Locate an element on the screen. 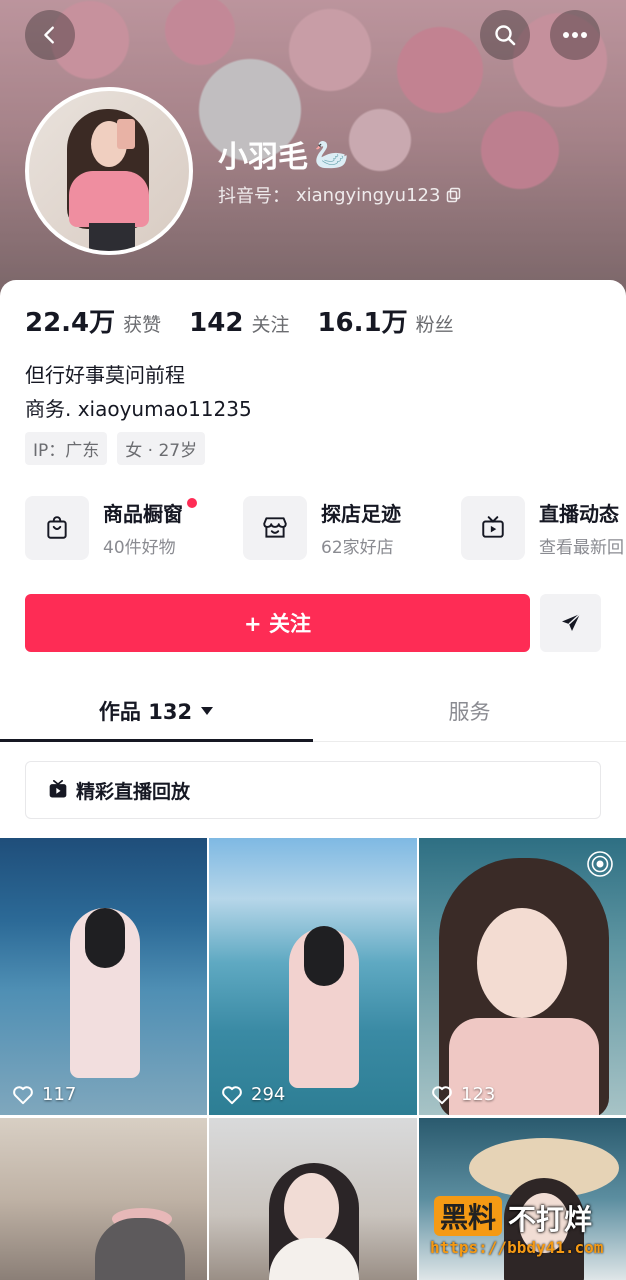  stat-likes-value: 22.4万 is located at coordinates (70, 323).